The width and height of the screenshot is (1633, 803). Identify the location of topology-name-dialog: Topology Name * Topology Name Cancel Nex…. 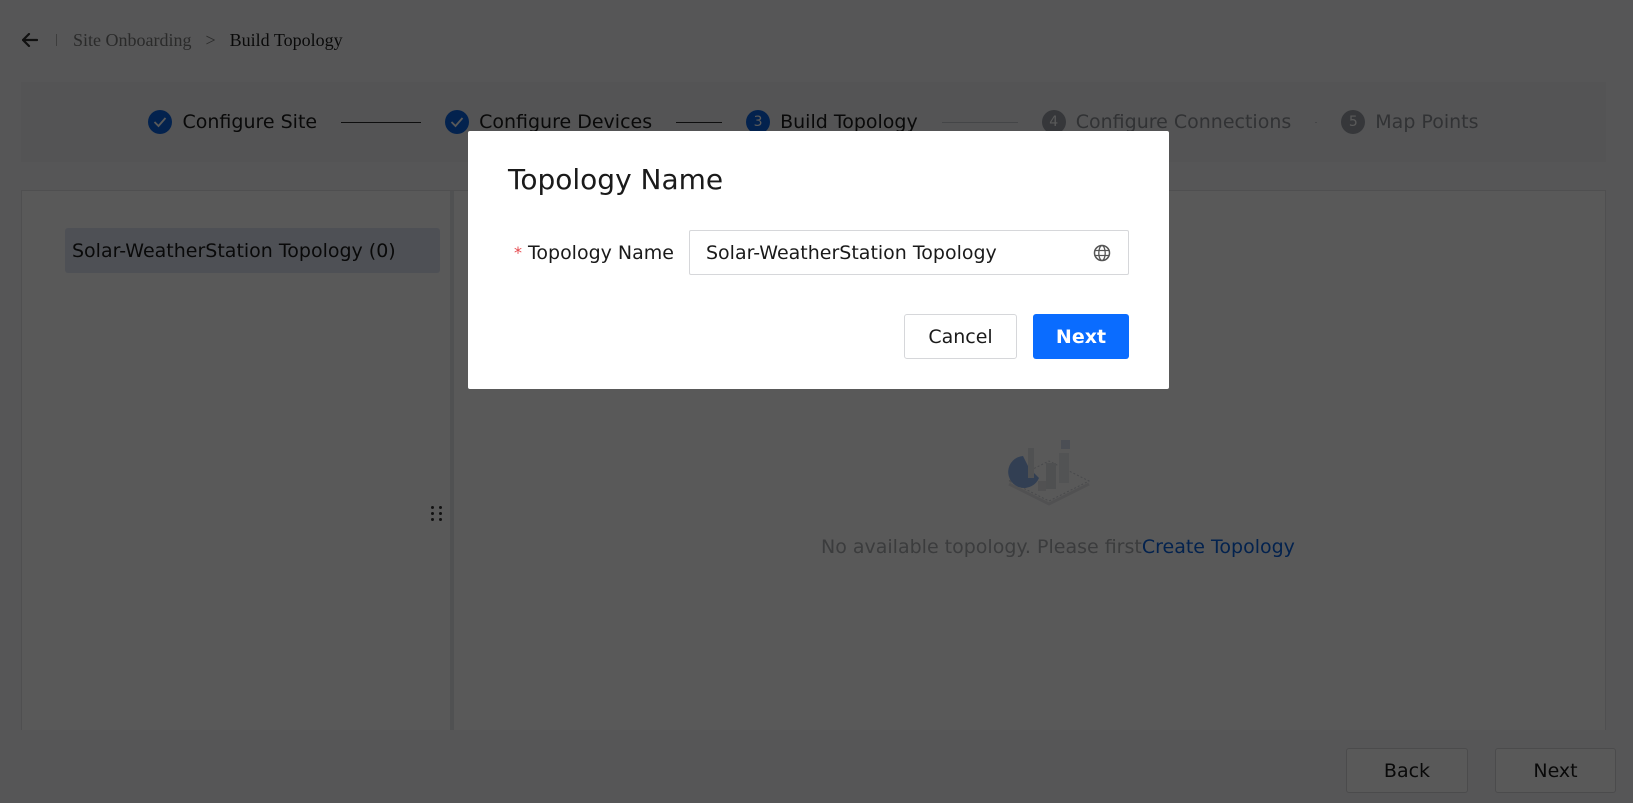
(818, 260).